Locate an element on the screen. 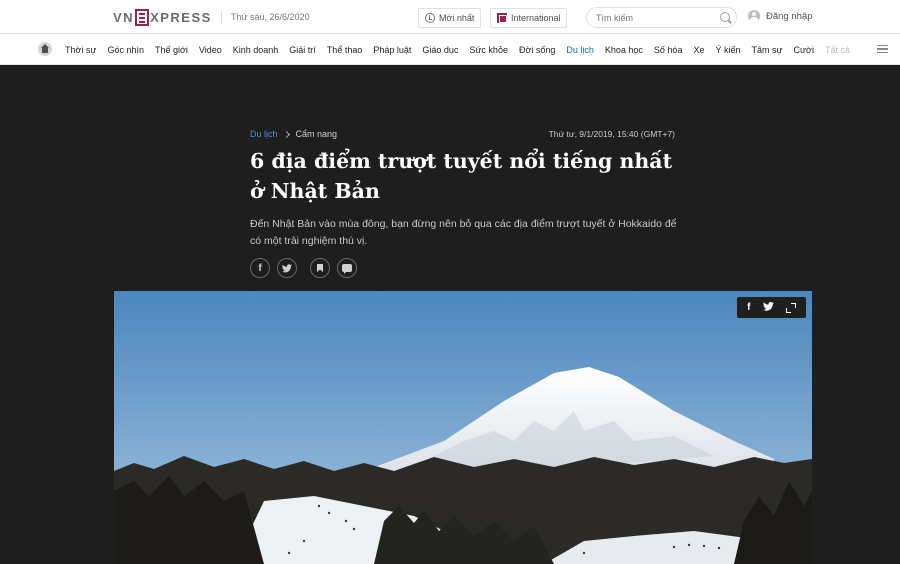 This screenshot has height=564, width=900. nav-item-tam-su: Tâm sự is located at coordinates (766, 50).